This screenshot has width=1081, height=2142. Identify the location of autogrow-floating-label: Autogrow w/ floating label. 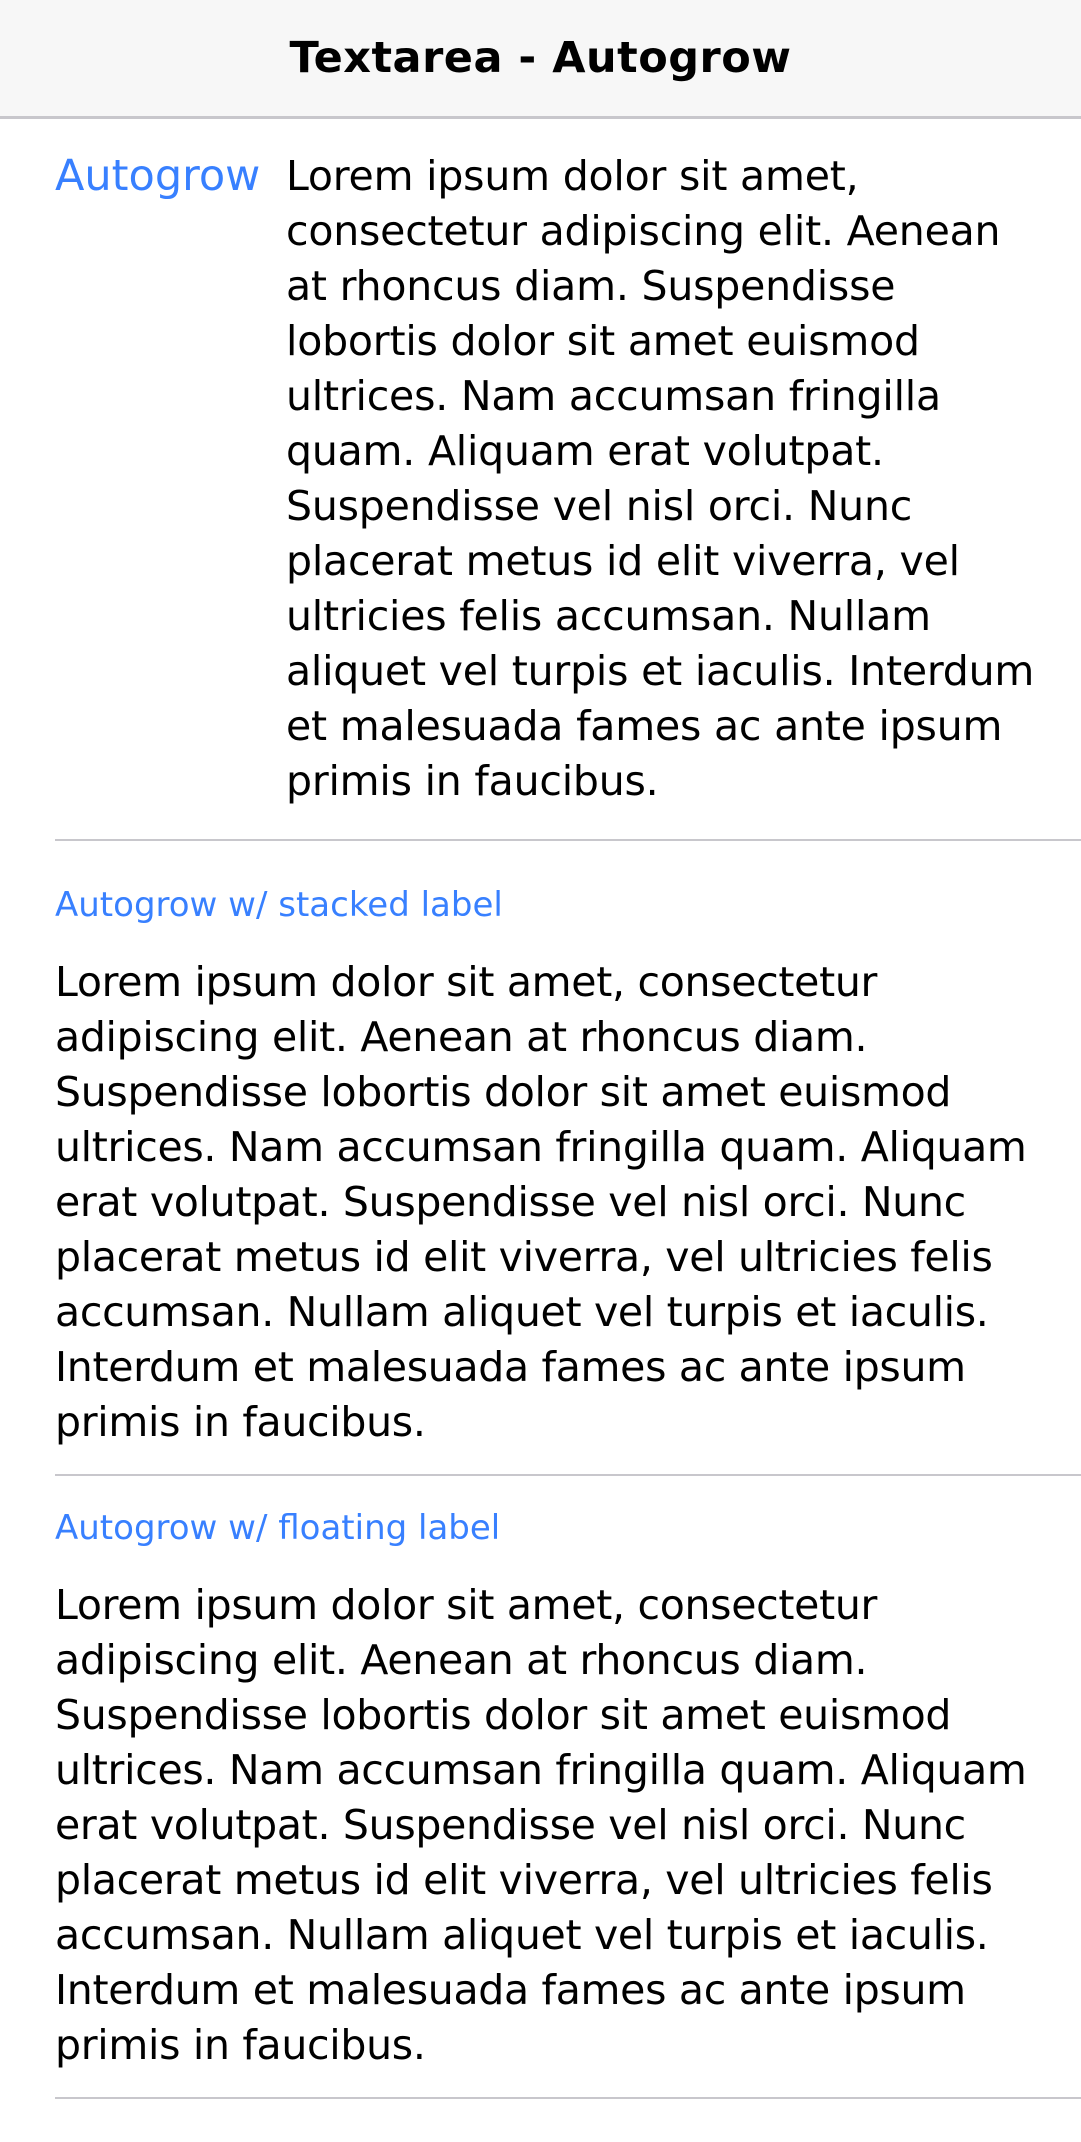
(278, 1528).